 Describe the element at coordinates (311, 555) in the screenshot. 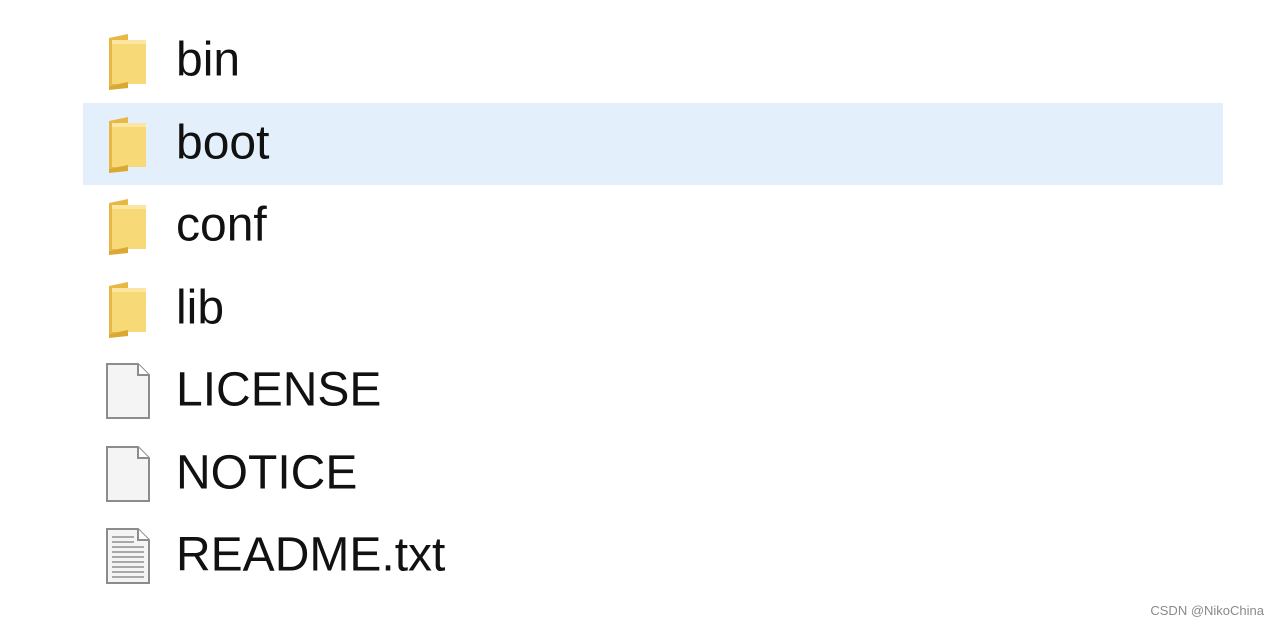

I see `file-name: README.txt` at that location.